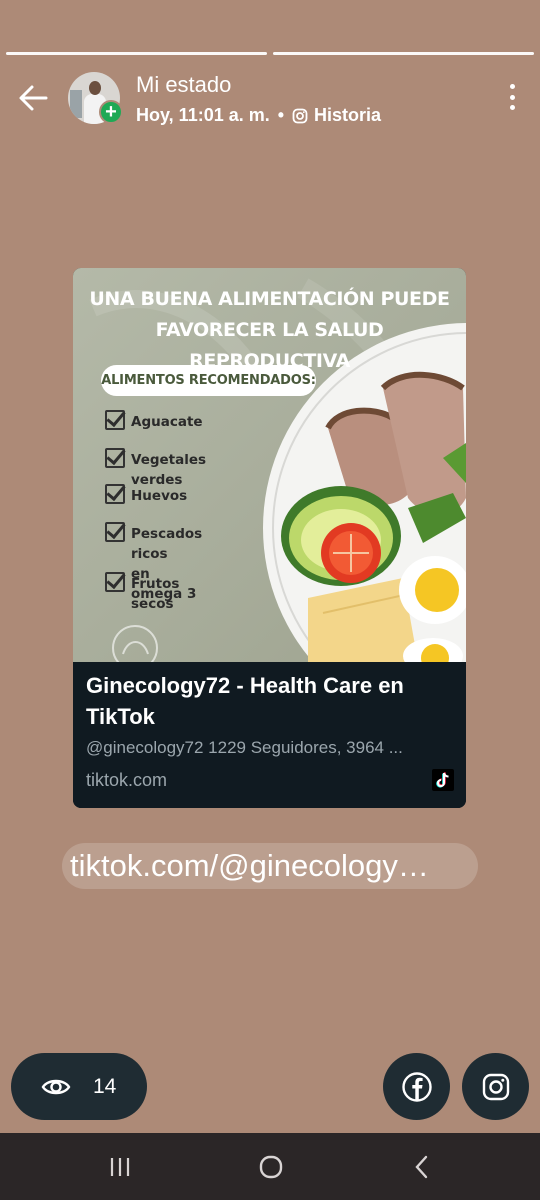  I want to click on back-arrow-icon, so click(33, 98).